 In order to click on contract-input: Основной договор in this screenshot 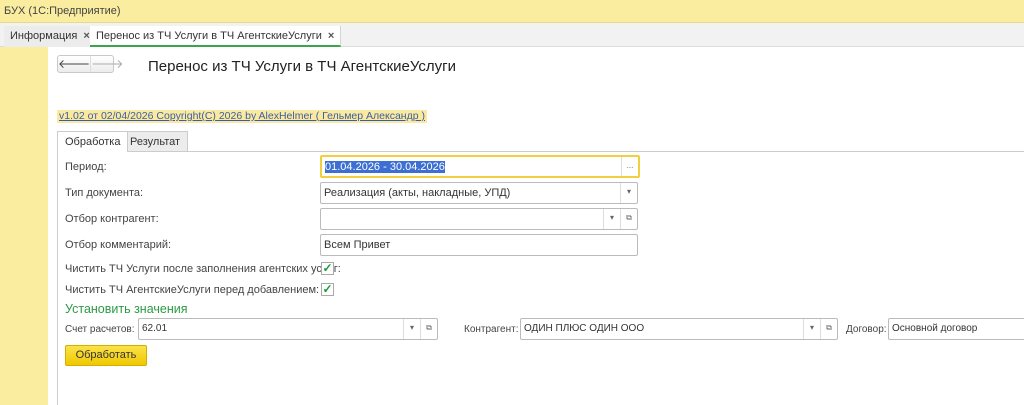, I will do `click(956, 329)`.